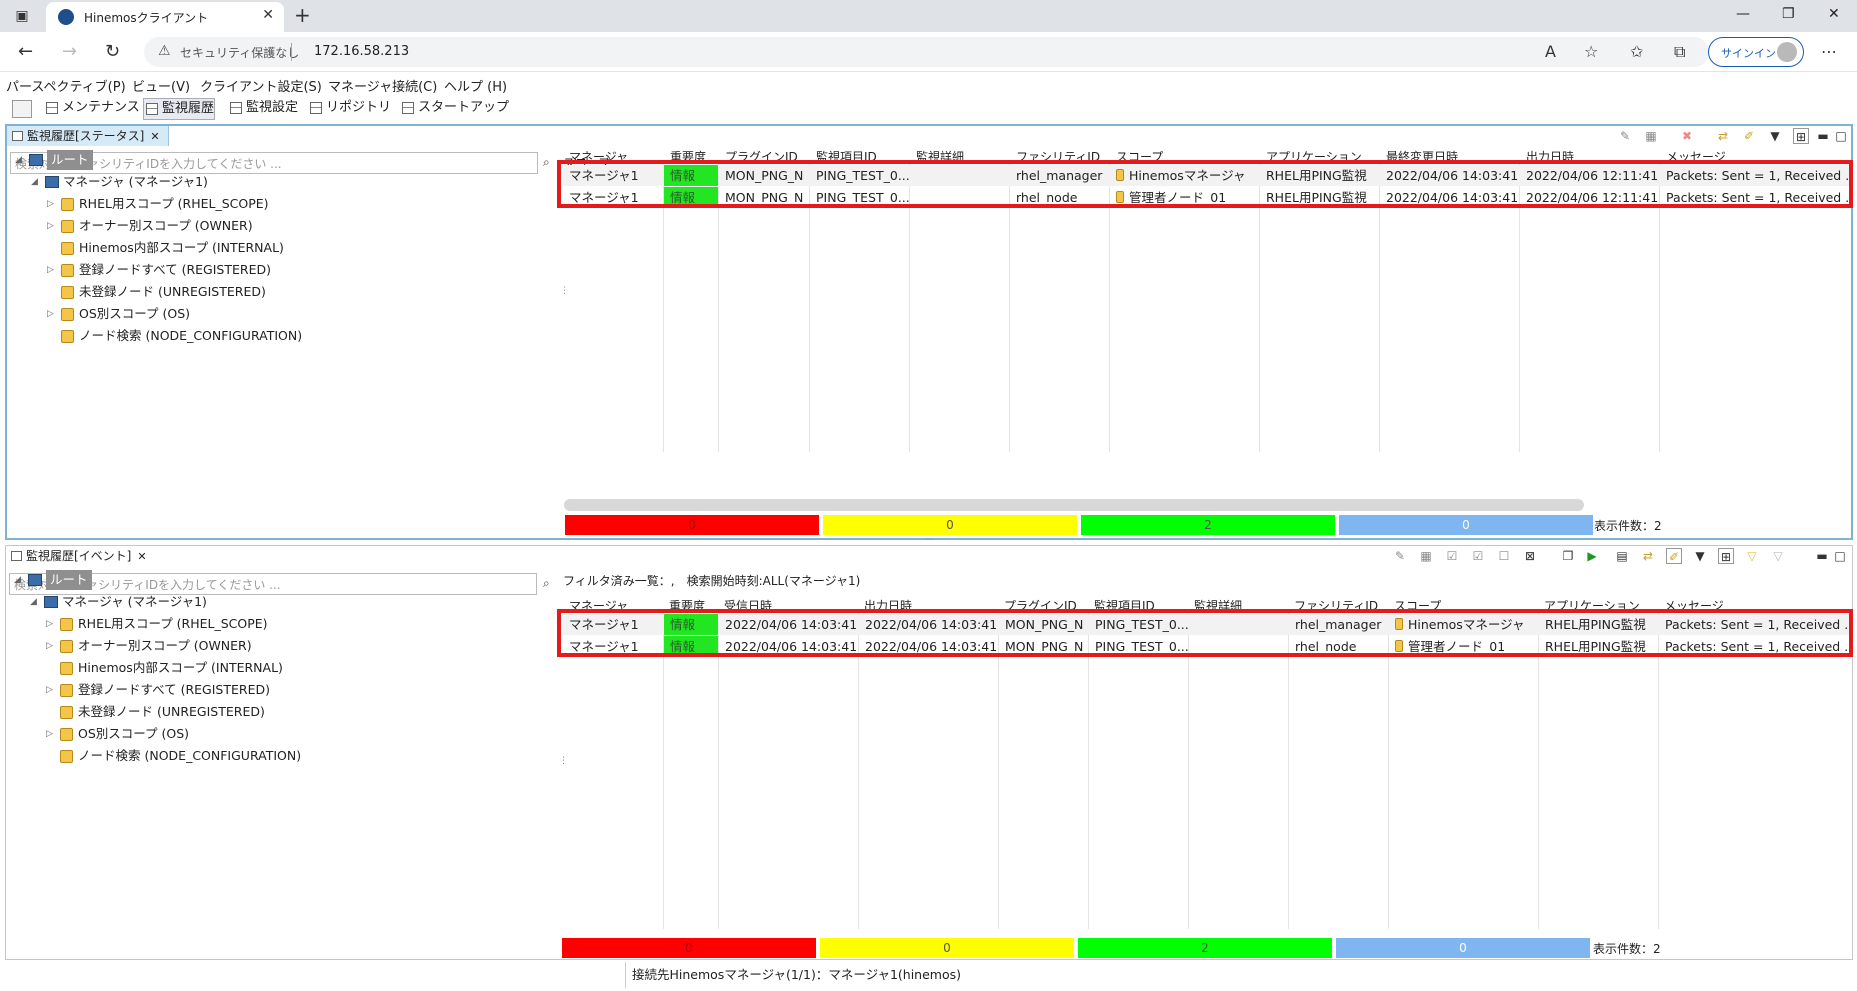 The height and width of the screenshot is (991, 1857). I want to click on horizontal-scrollbar, so click(1074, 505).